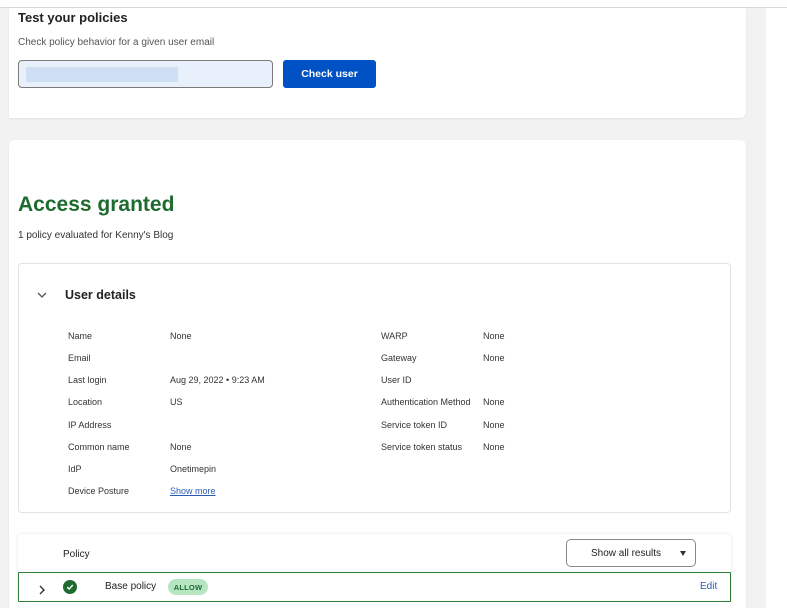  I want to click on detail-value-name: None, so click(181, 336).